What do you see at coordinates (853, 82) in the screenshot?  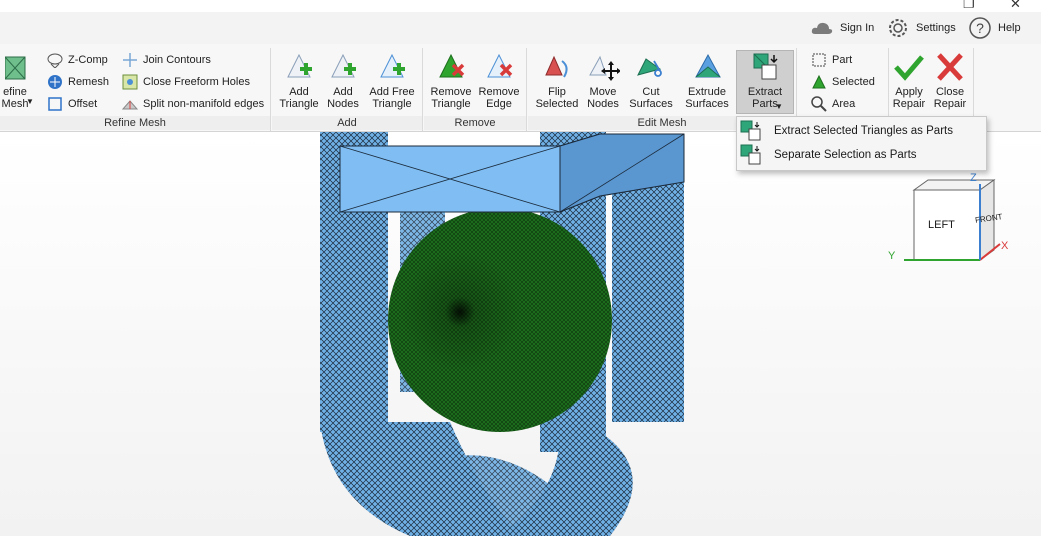 I see `select-selected-label: Selected` at bounding box center [853, 82].